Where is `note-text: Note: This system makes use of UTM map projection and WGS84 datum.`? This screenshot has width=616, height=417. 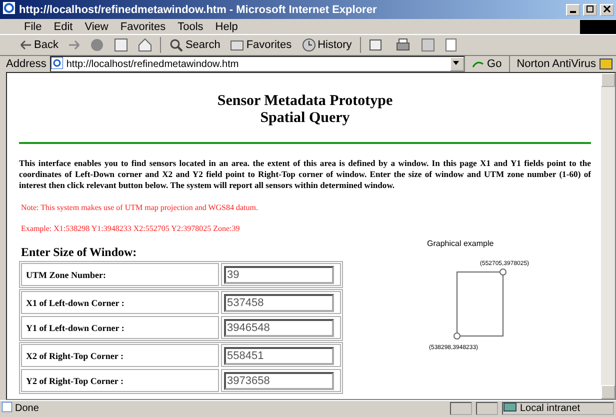 note-text: Note: This system makes use of UTM map projection and WGS84 datum. is located at coordinates (140, 207).